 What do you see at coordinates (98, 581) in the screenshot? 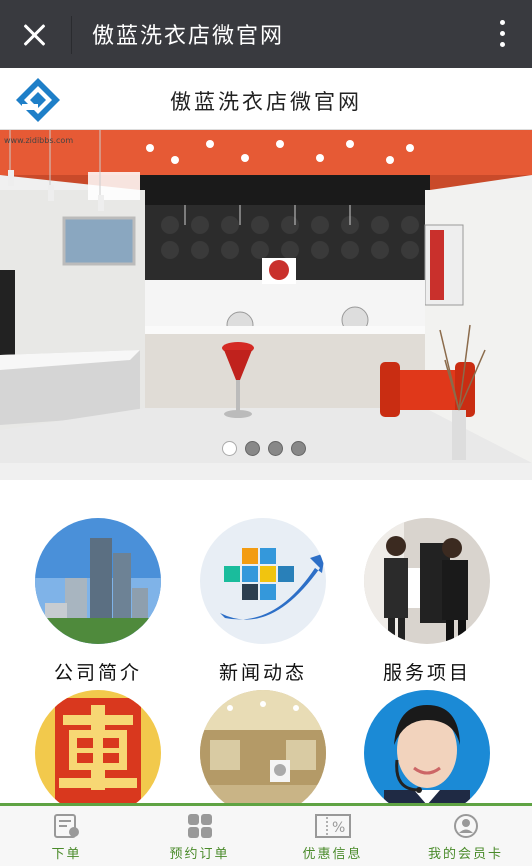
I see `buildings-photo-icon` at bounding box center [98, 581].